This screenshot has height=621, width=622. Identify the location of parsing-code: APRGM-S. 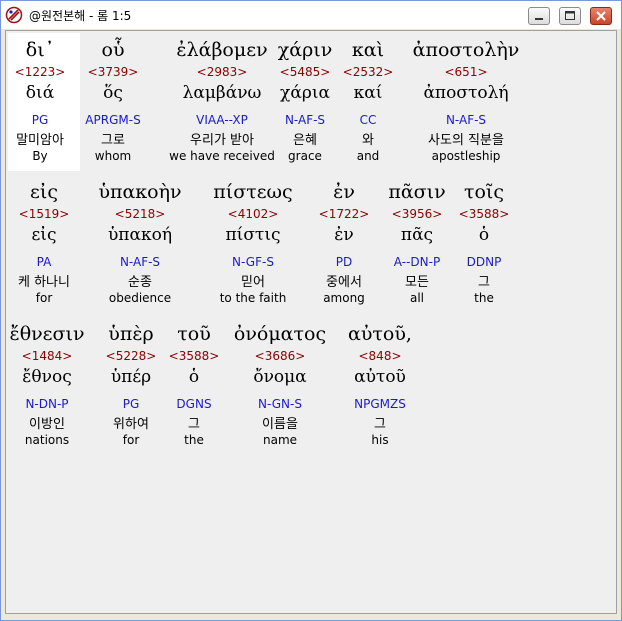
(113, 120).